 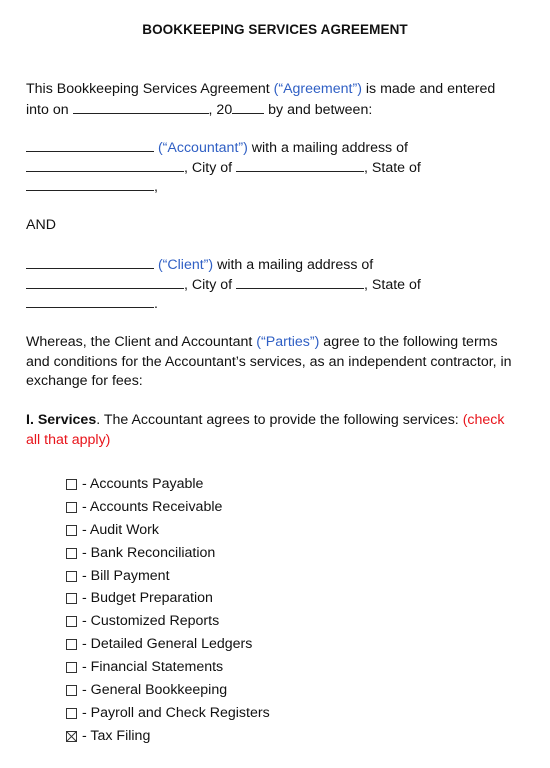 I want to click on service-item-label: - Bank Reconciliation, so click(x=149, y=552).